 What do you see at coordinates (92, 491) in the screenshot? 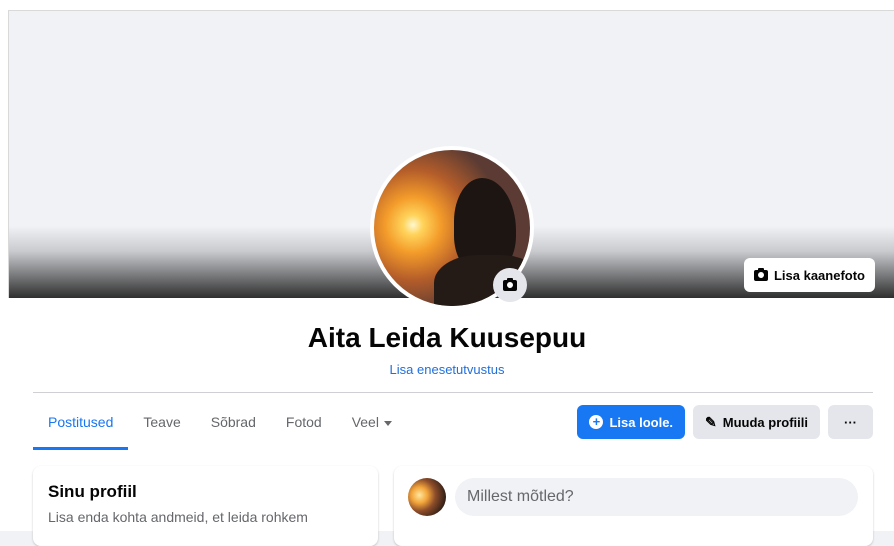
I see `intro-card-title: Sinu profiil` at bounding box center [92, 491].